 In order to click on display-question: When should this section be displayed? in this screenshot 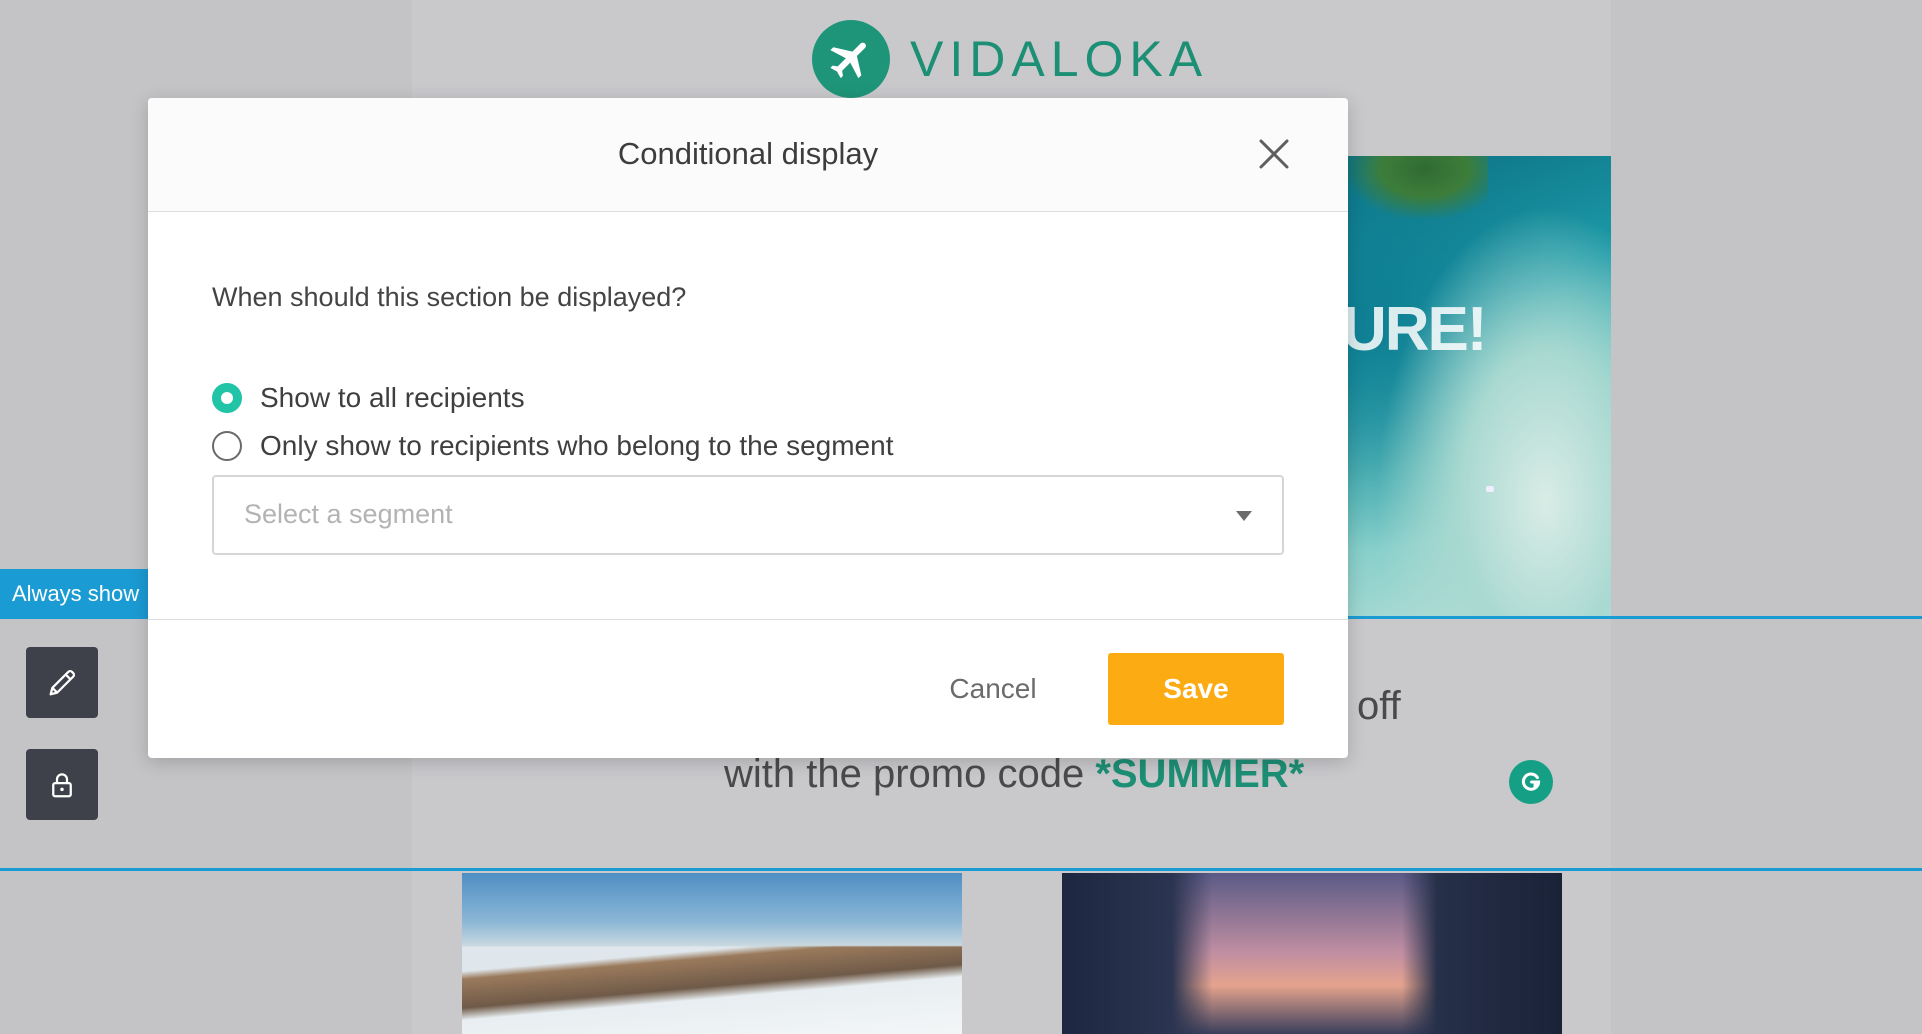, I will do `click(449, 297)`.